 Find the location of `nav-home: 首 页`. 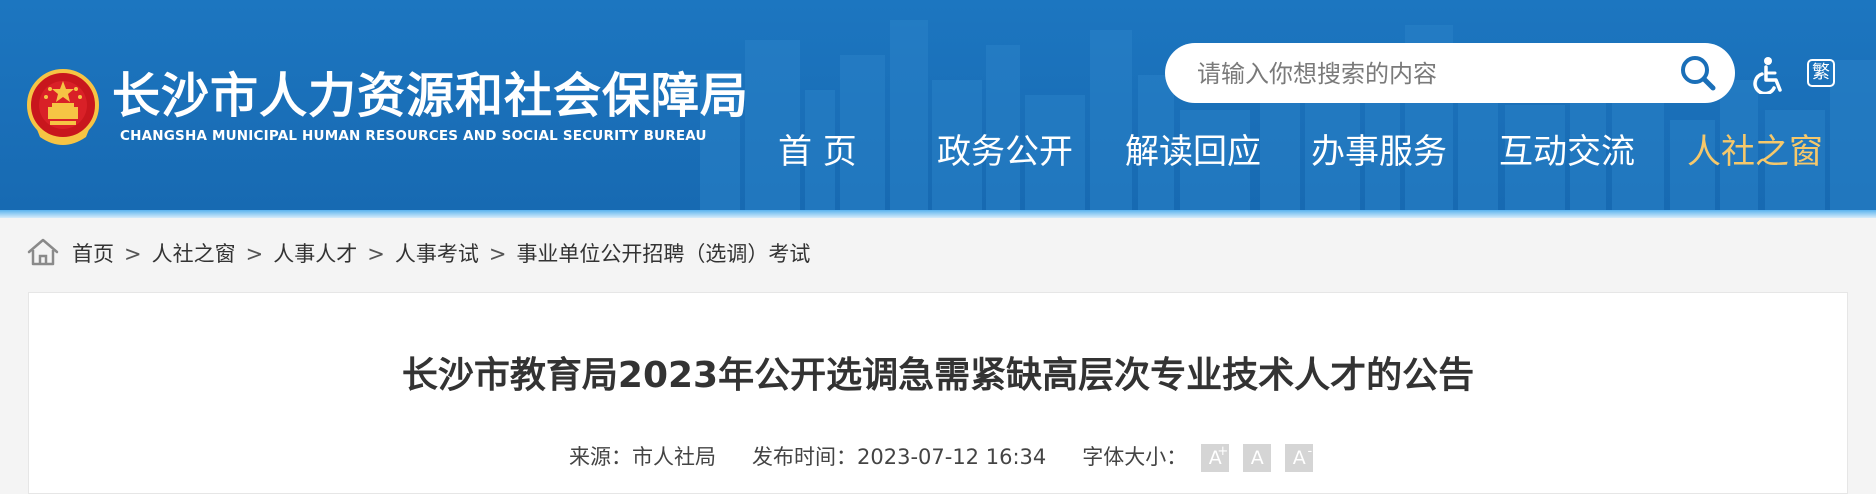

nav-home: 首 页 is located at coordinates (817, 152).